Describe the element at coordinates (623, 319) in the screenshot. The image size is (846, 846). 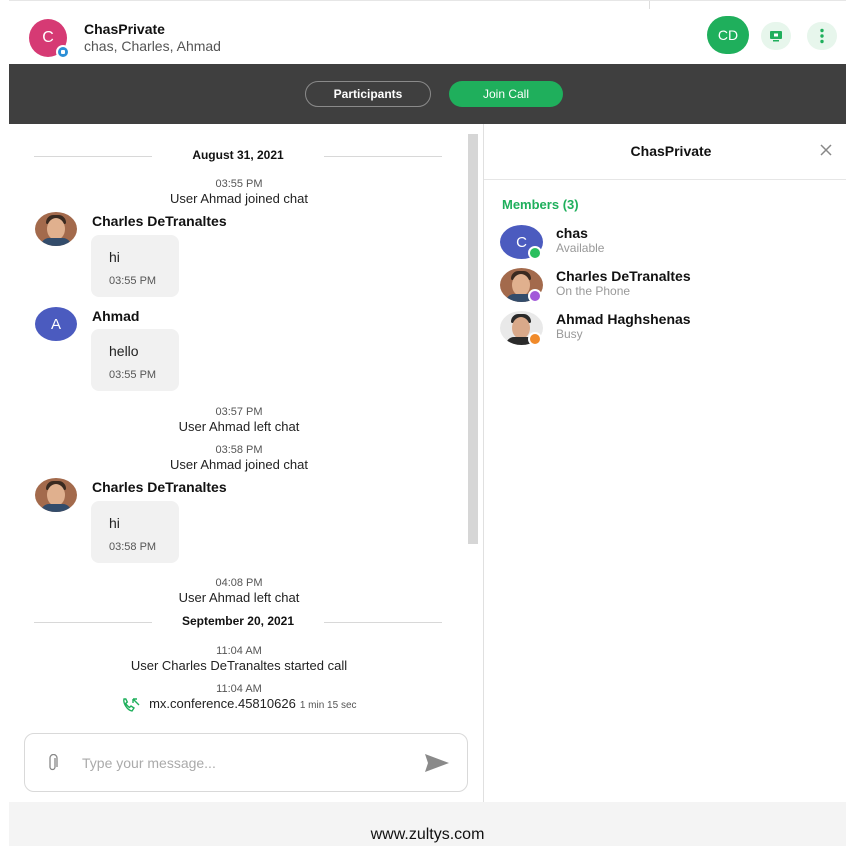
I see `member-name: Ahmad Haghshenas` at that location.